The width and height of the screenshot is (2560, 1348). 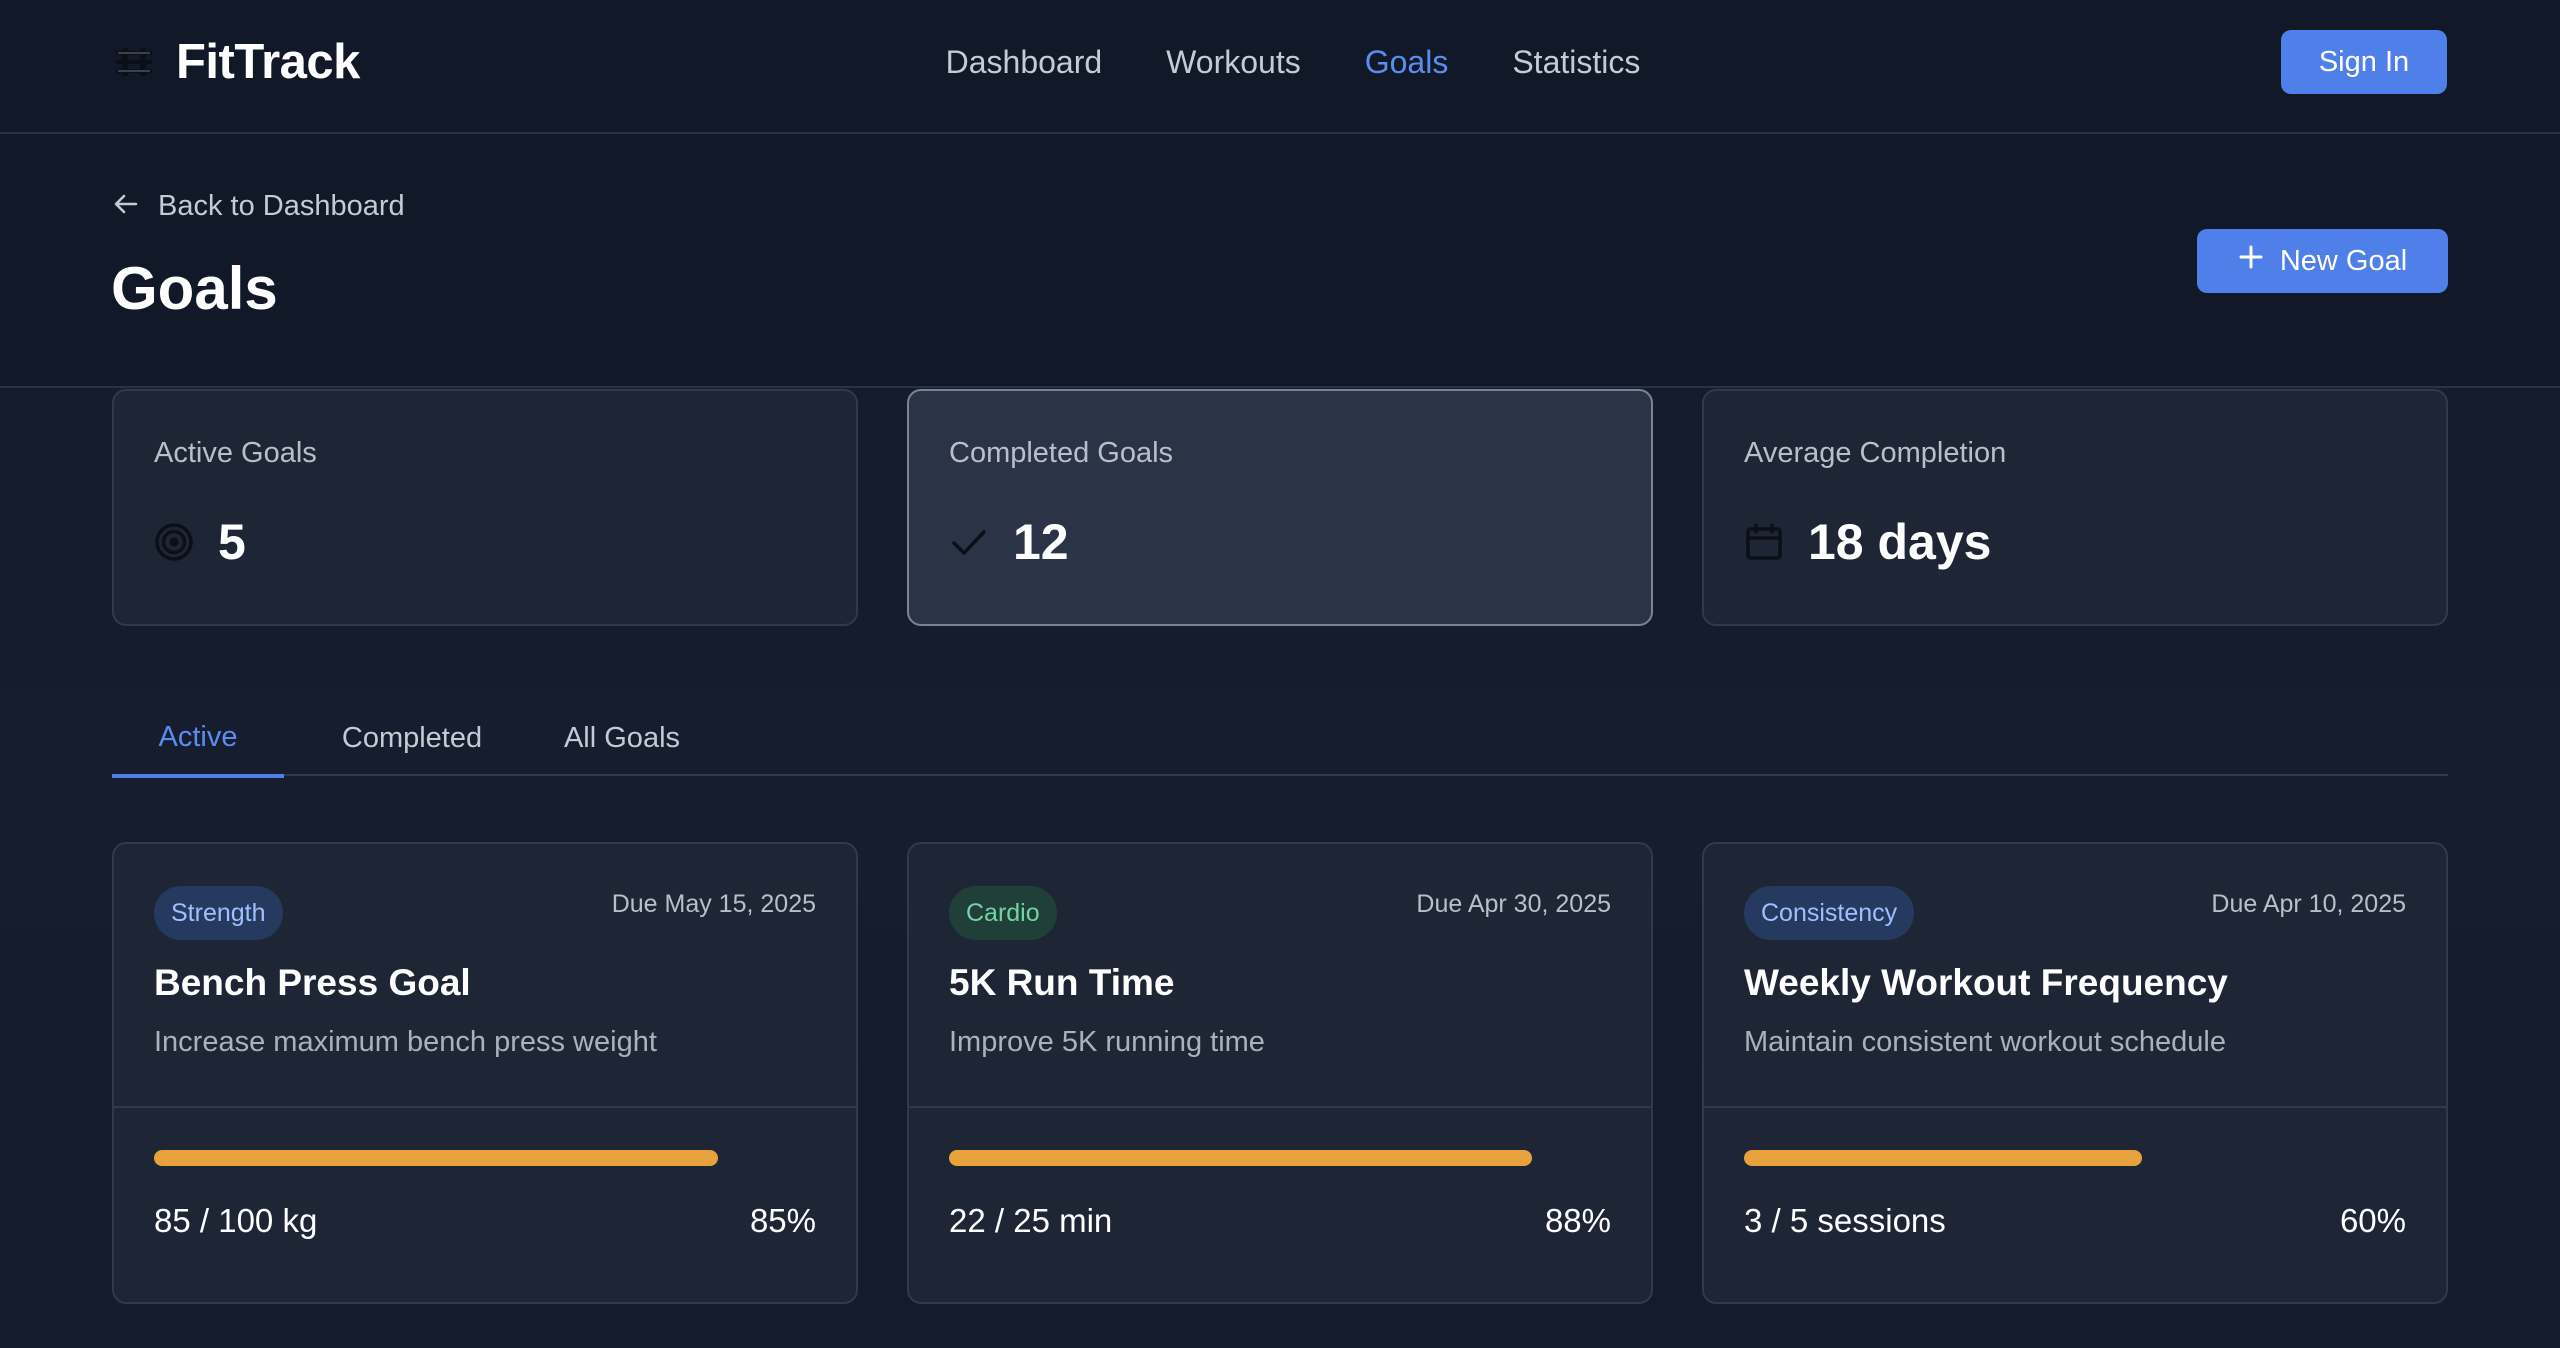 What do you see at coordinates (1986, 982) in the screenshot?
I see `goal-title: Weekly Workout Frequency` at bounding box center [1986, 982].